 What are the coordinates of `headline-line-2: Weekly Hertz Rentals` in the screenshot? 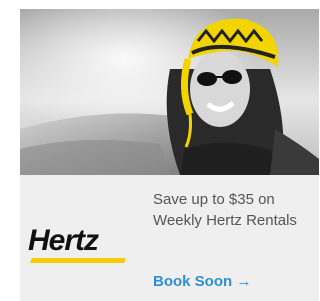 It's located at (225, 220).